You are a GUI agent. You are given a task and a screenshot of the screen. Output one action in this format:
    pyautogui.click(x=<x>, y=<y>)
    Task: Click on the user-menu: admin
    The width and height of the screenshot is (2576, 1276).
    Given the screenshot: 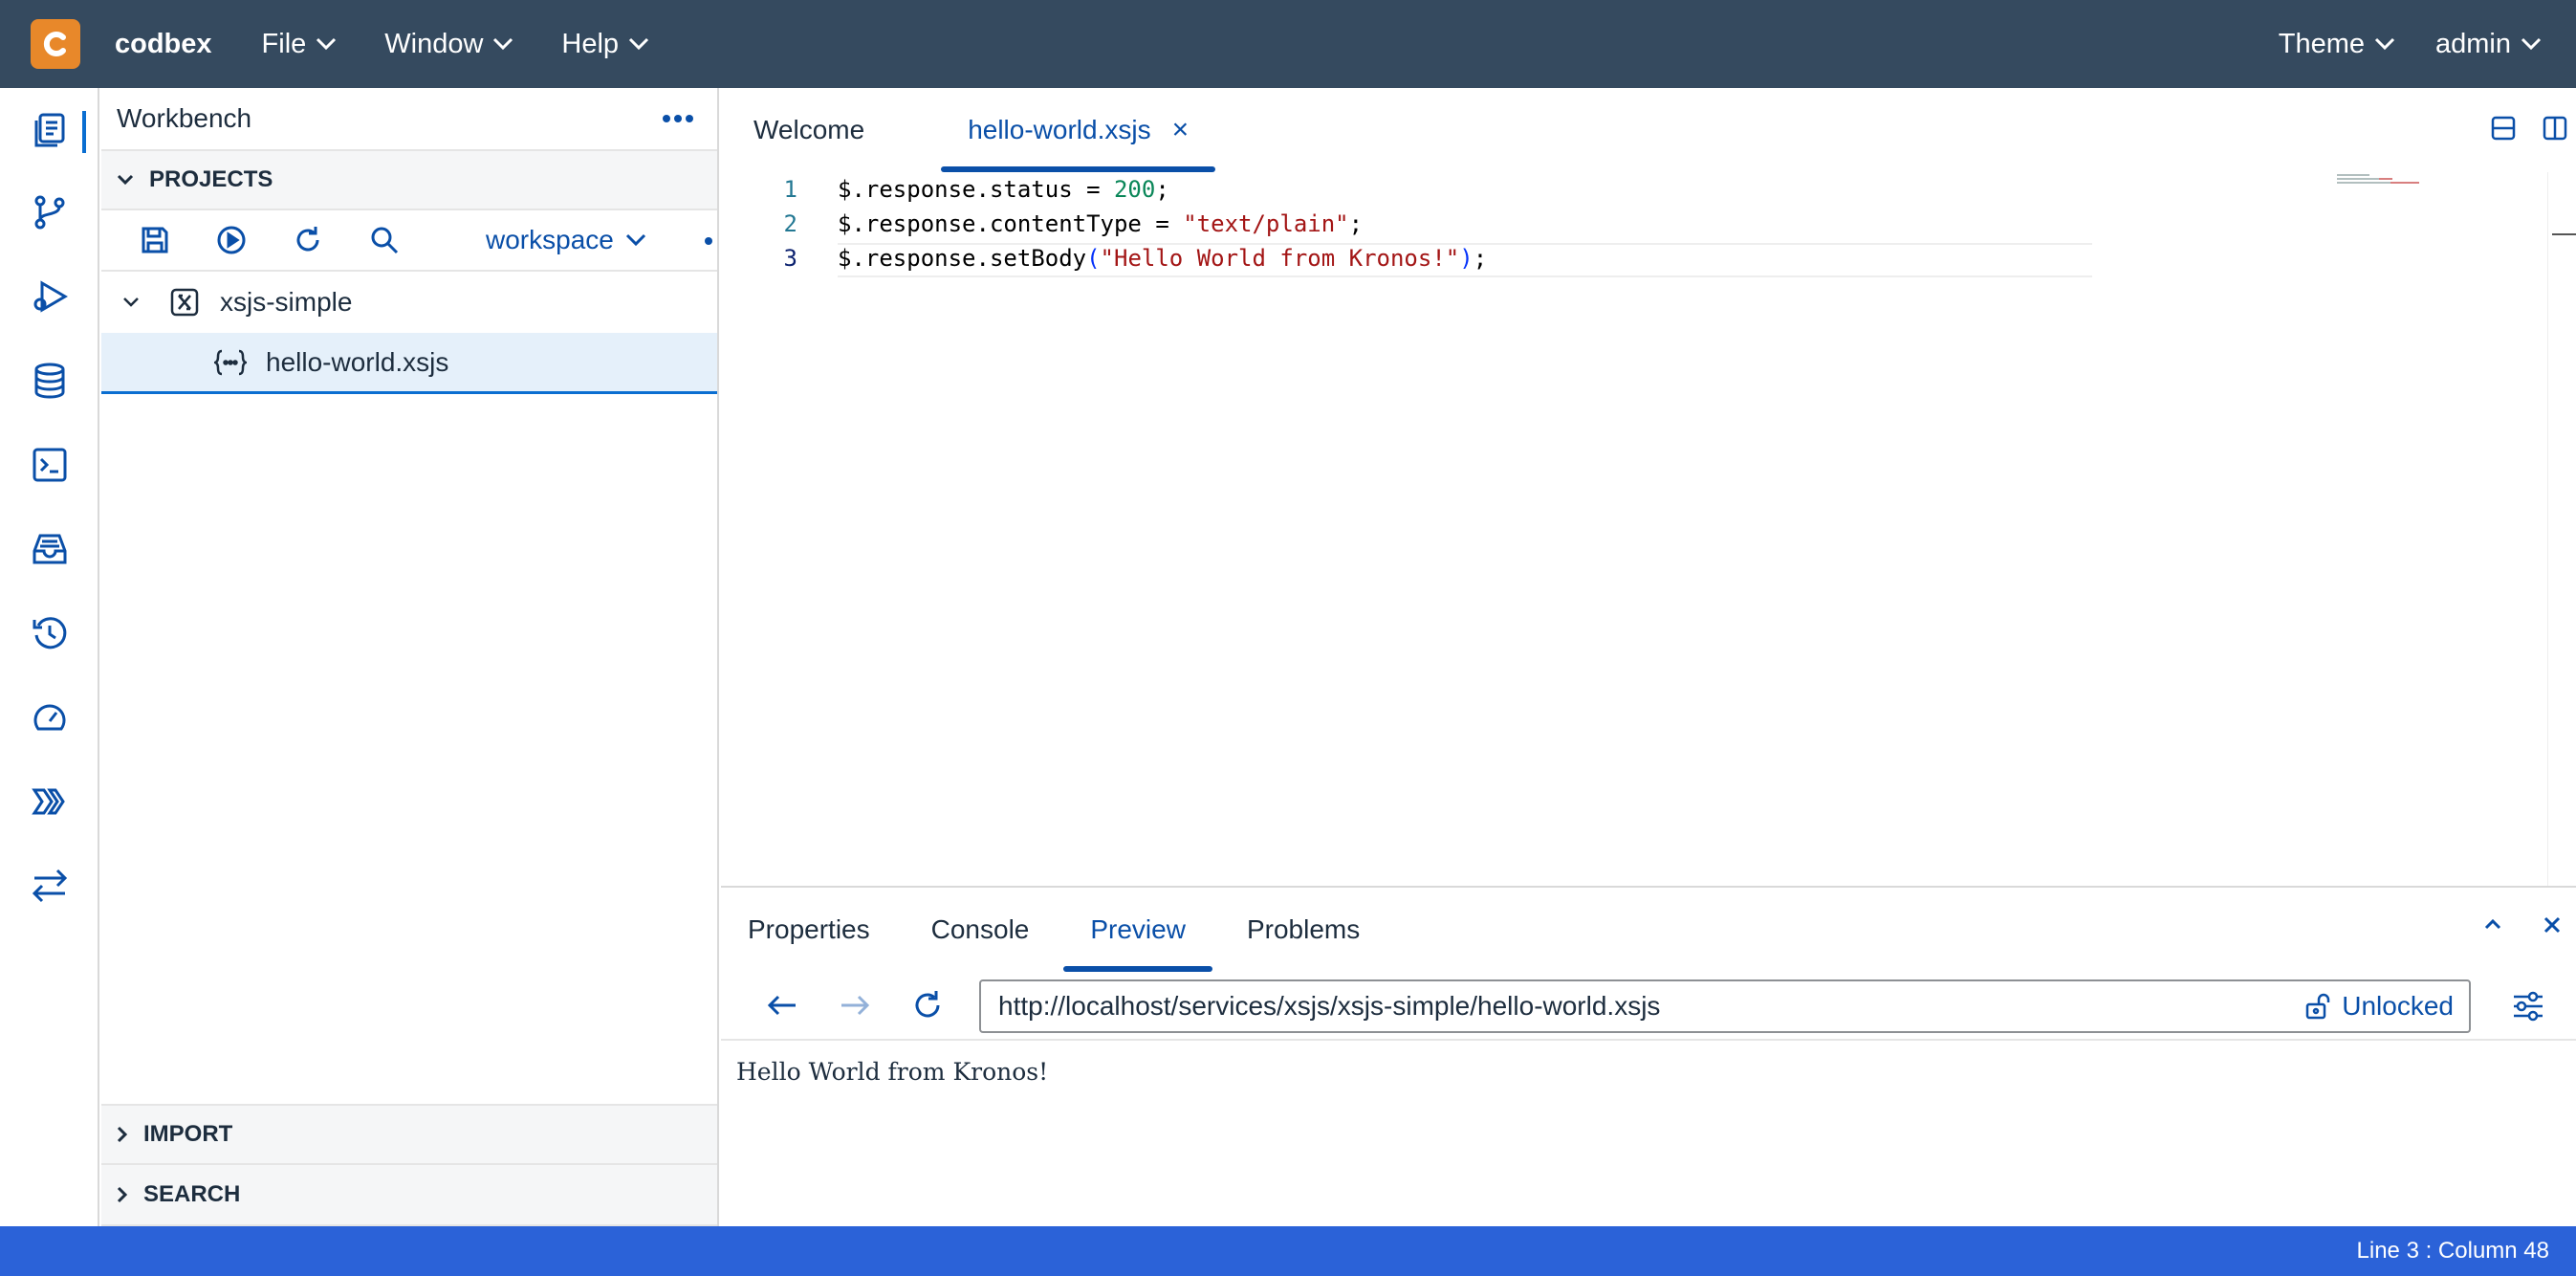 What is the action you would take?
    pyautogui.click(x=2488, y=44)
    